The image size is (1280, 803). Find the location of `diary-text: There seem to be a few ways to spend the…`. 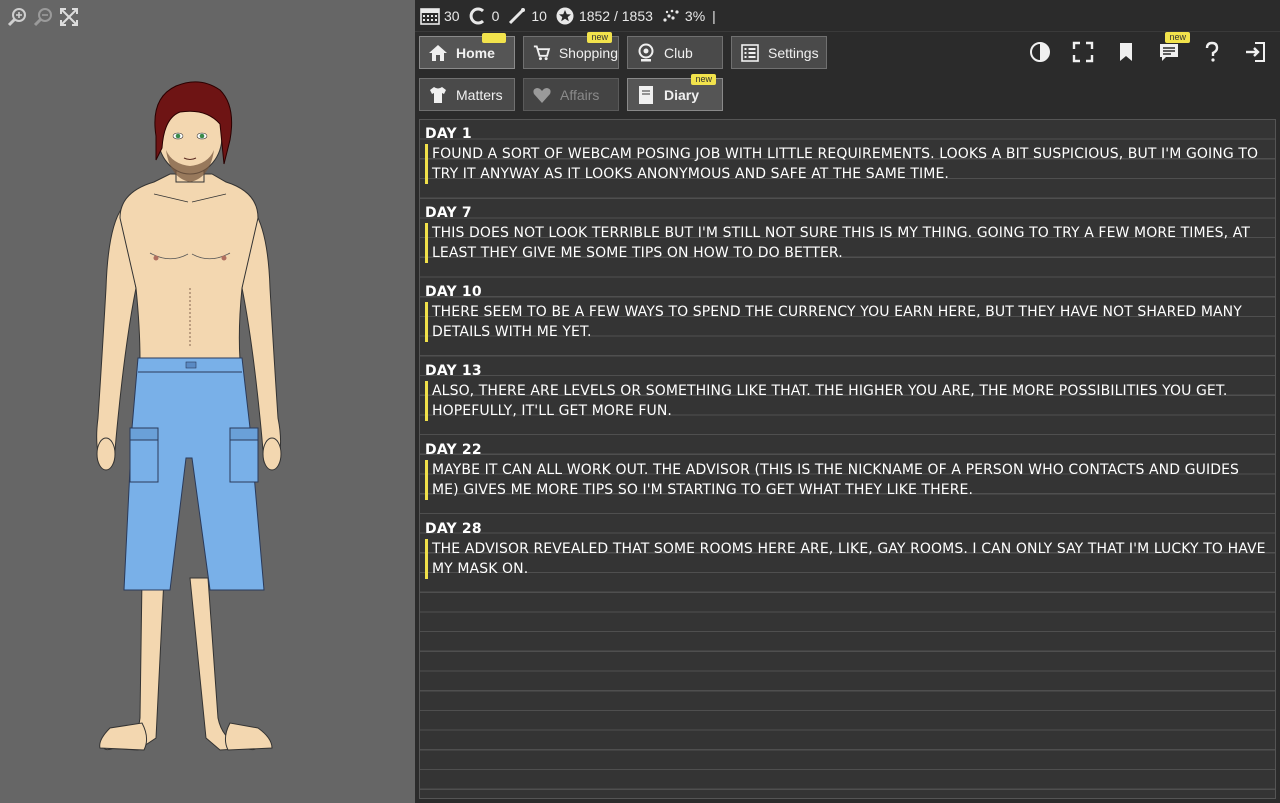

diary-text: There seem to be a few ways to spend the… is located at coordinates (847, 322).